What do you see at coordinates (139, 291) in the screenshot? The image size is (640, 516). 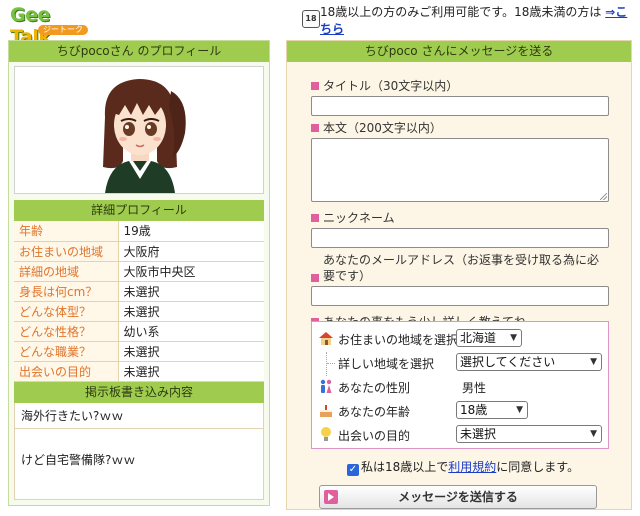 I see `table-row: 身長は何cm？ 未選択` at bounding box center [139, 291].